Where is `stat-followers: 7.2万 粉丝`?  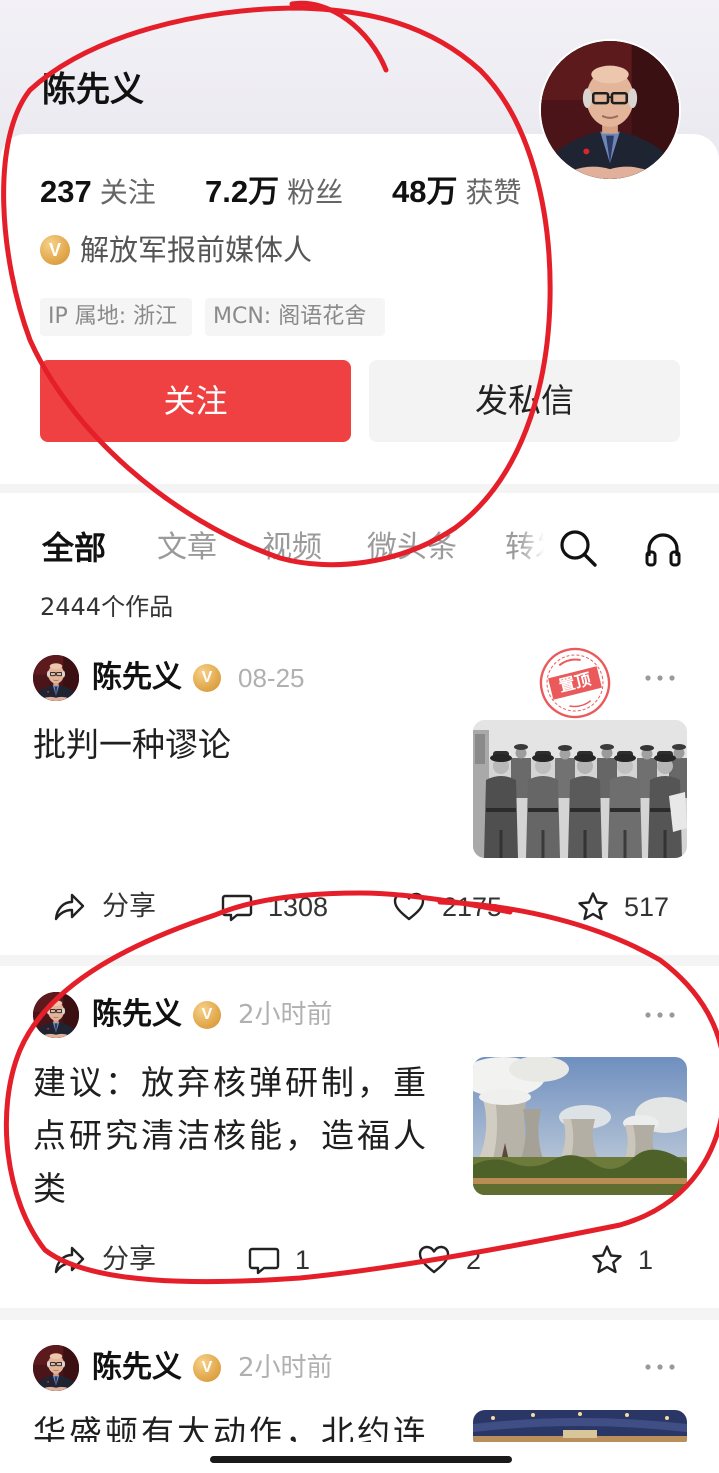
stat-followers: 7.2万 粉丝 is located at coordinates (274, 192).